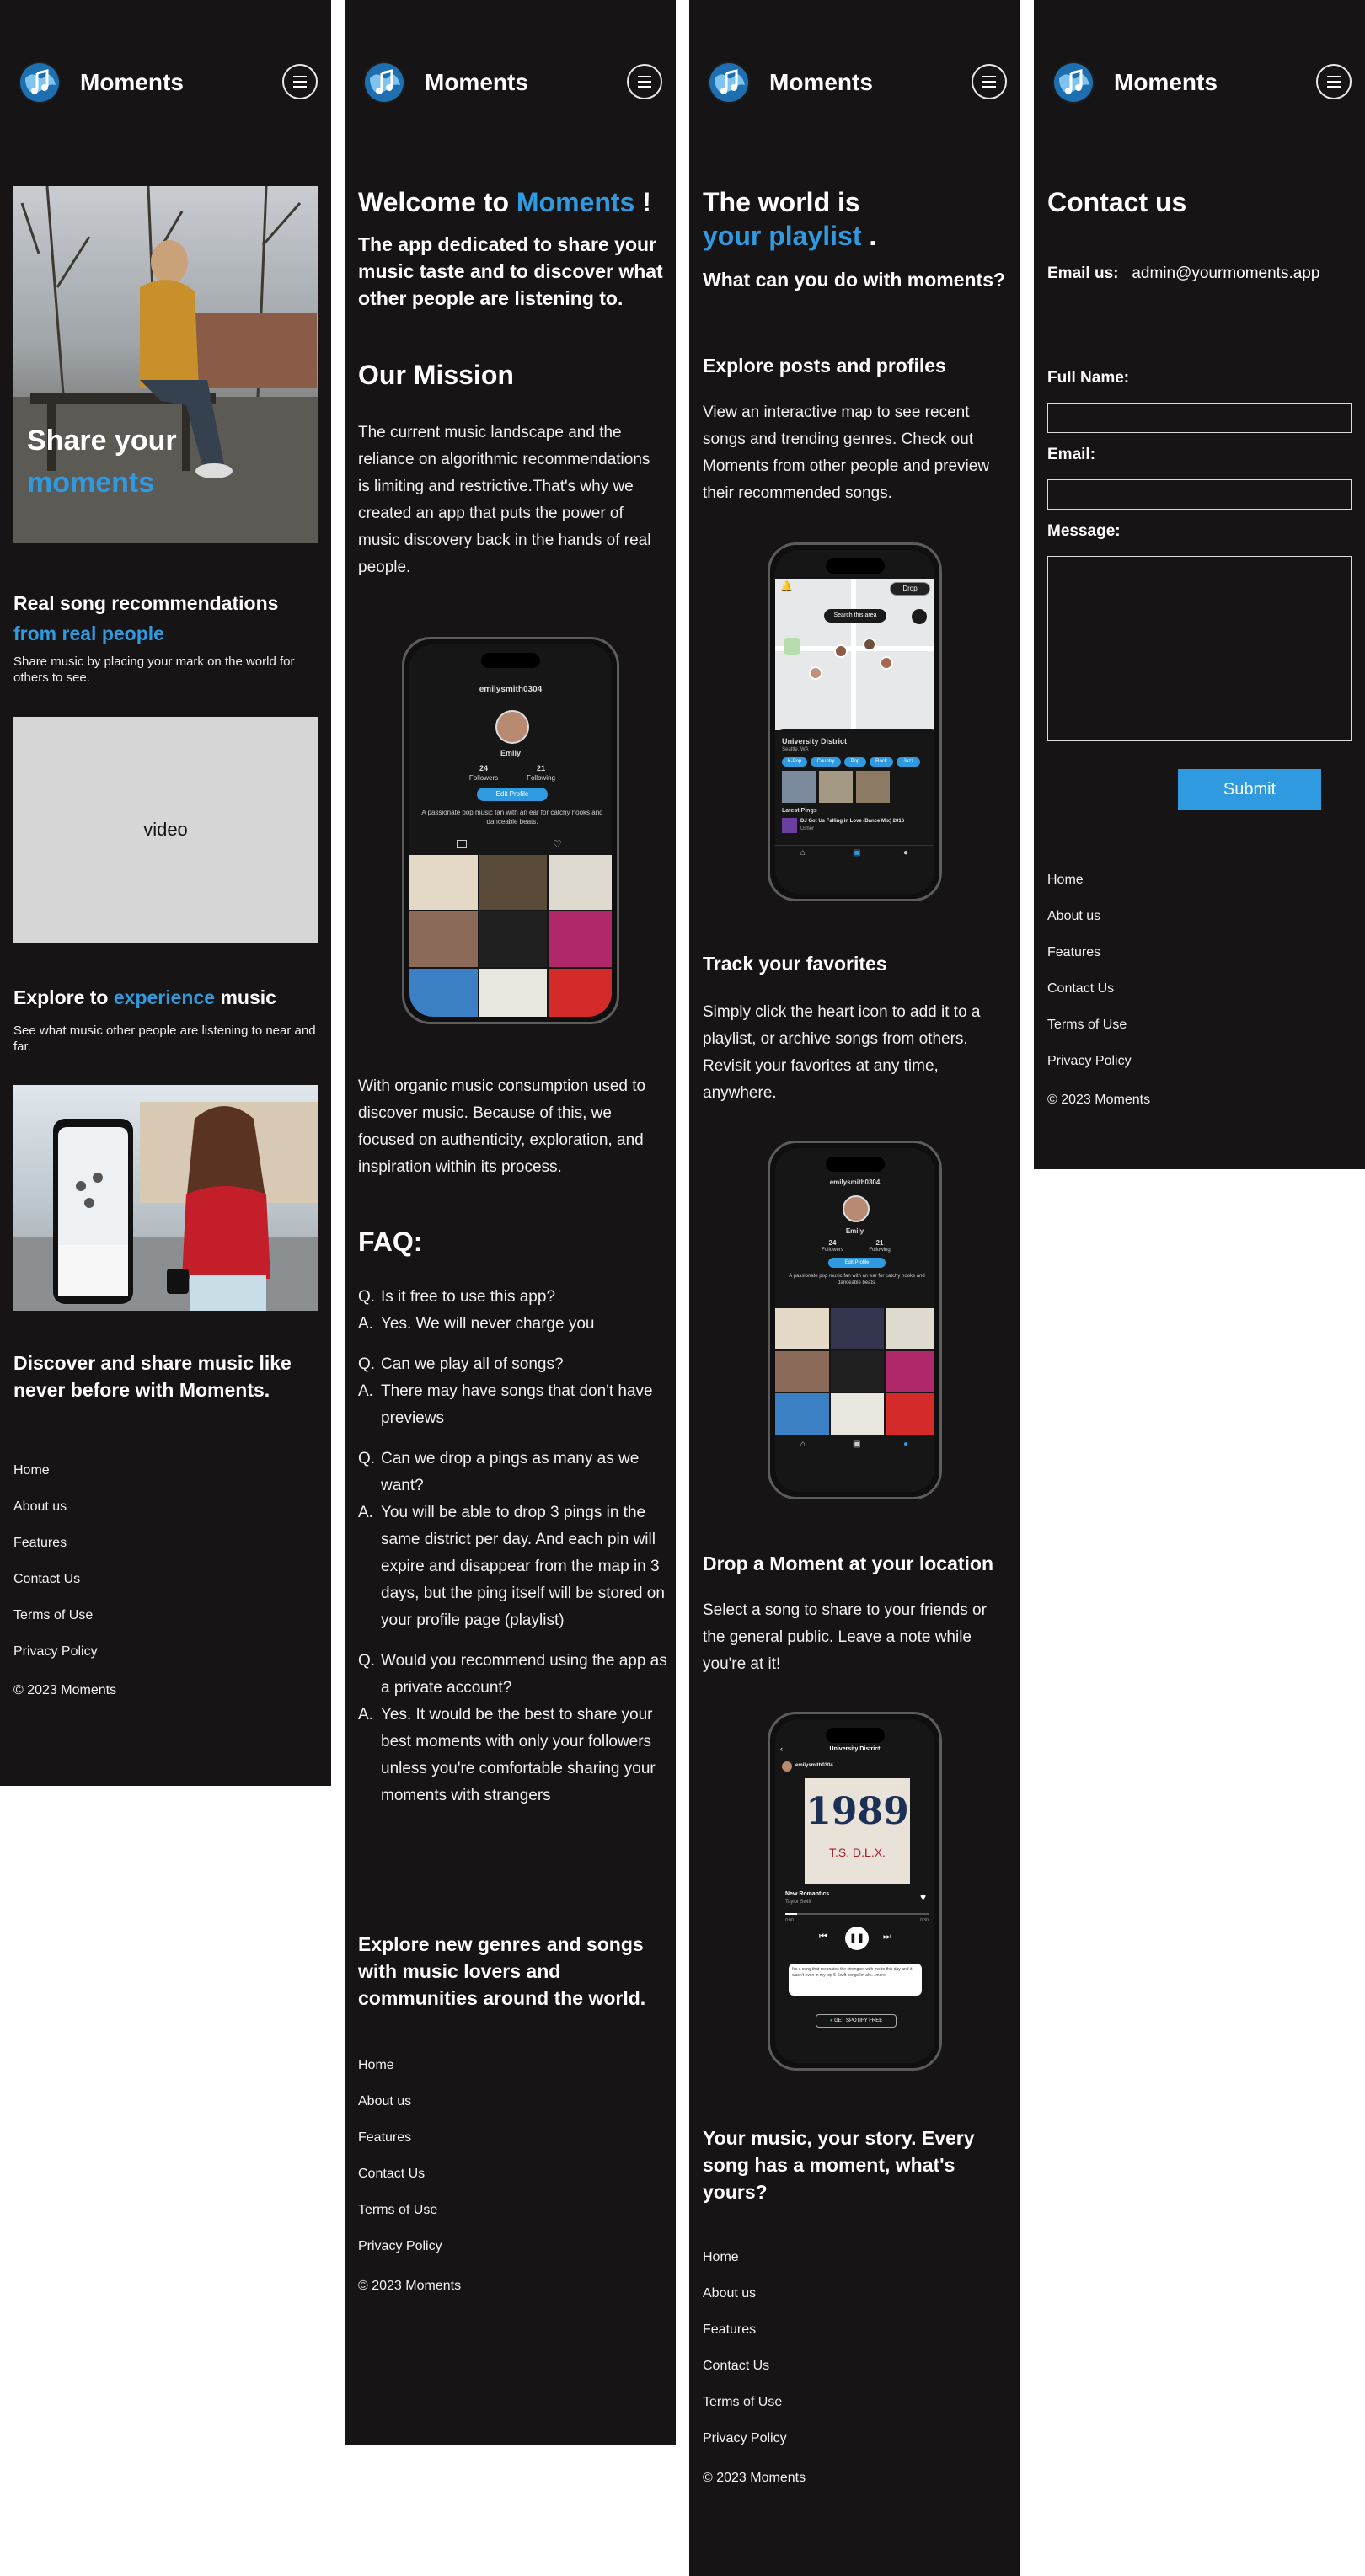 The image size is (1365, 2576). What do you see at coordinates (881, 762) in the screenshot?
I see `genre-tag: Rock` at bounding box center [881, 762].